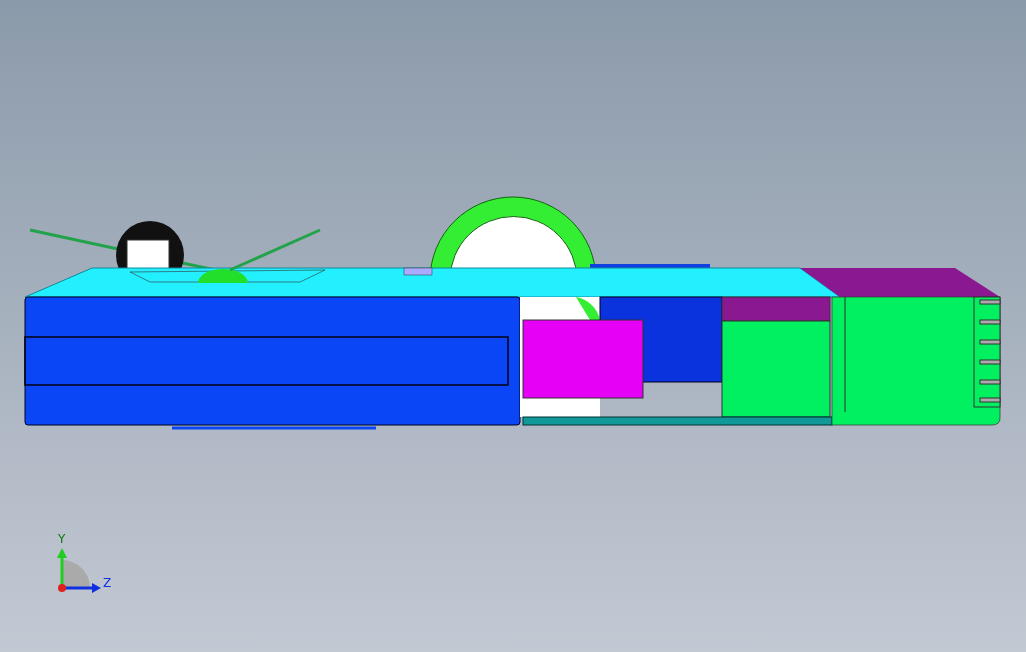 The width and height of the screenshot is (1026, 652). I want to click on z-axis-label: Z, so click(107, 583).